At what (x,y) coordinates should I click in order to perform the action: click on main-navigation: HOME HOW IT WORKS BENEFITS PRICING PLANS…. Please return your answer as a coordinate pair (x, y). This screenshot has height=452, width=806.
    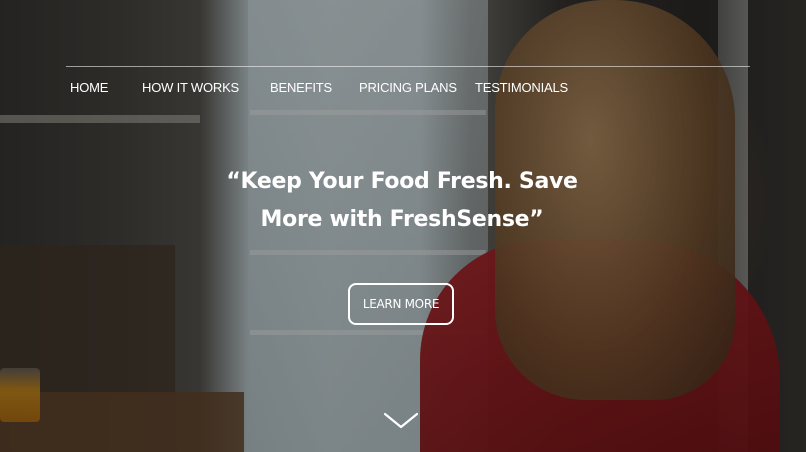
    Looking at the image, I should click on (408, 80).